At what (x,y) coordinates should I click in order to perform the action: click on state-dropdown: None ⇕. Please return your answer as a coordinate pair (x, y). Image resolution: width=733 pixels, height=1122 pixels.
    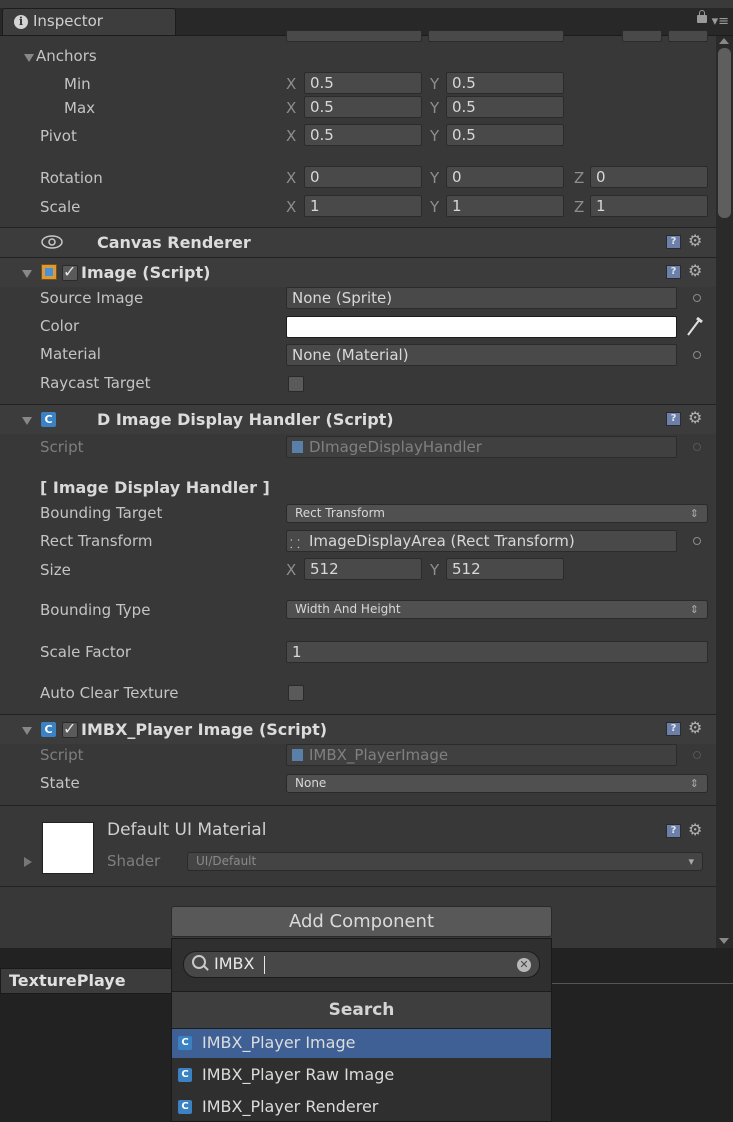
    Looking at the image, I should click on (497, 783).